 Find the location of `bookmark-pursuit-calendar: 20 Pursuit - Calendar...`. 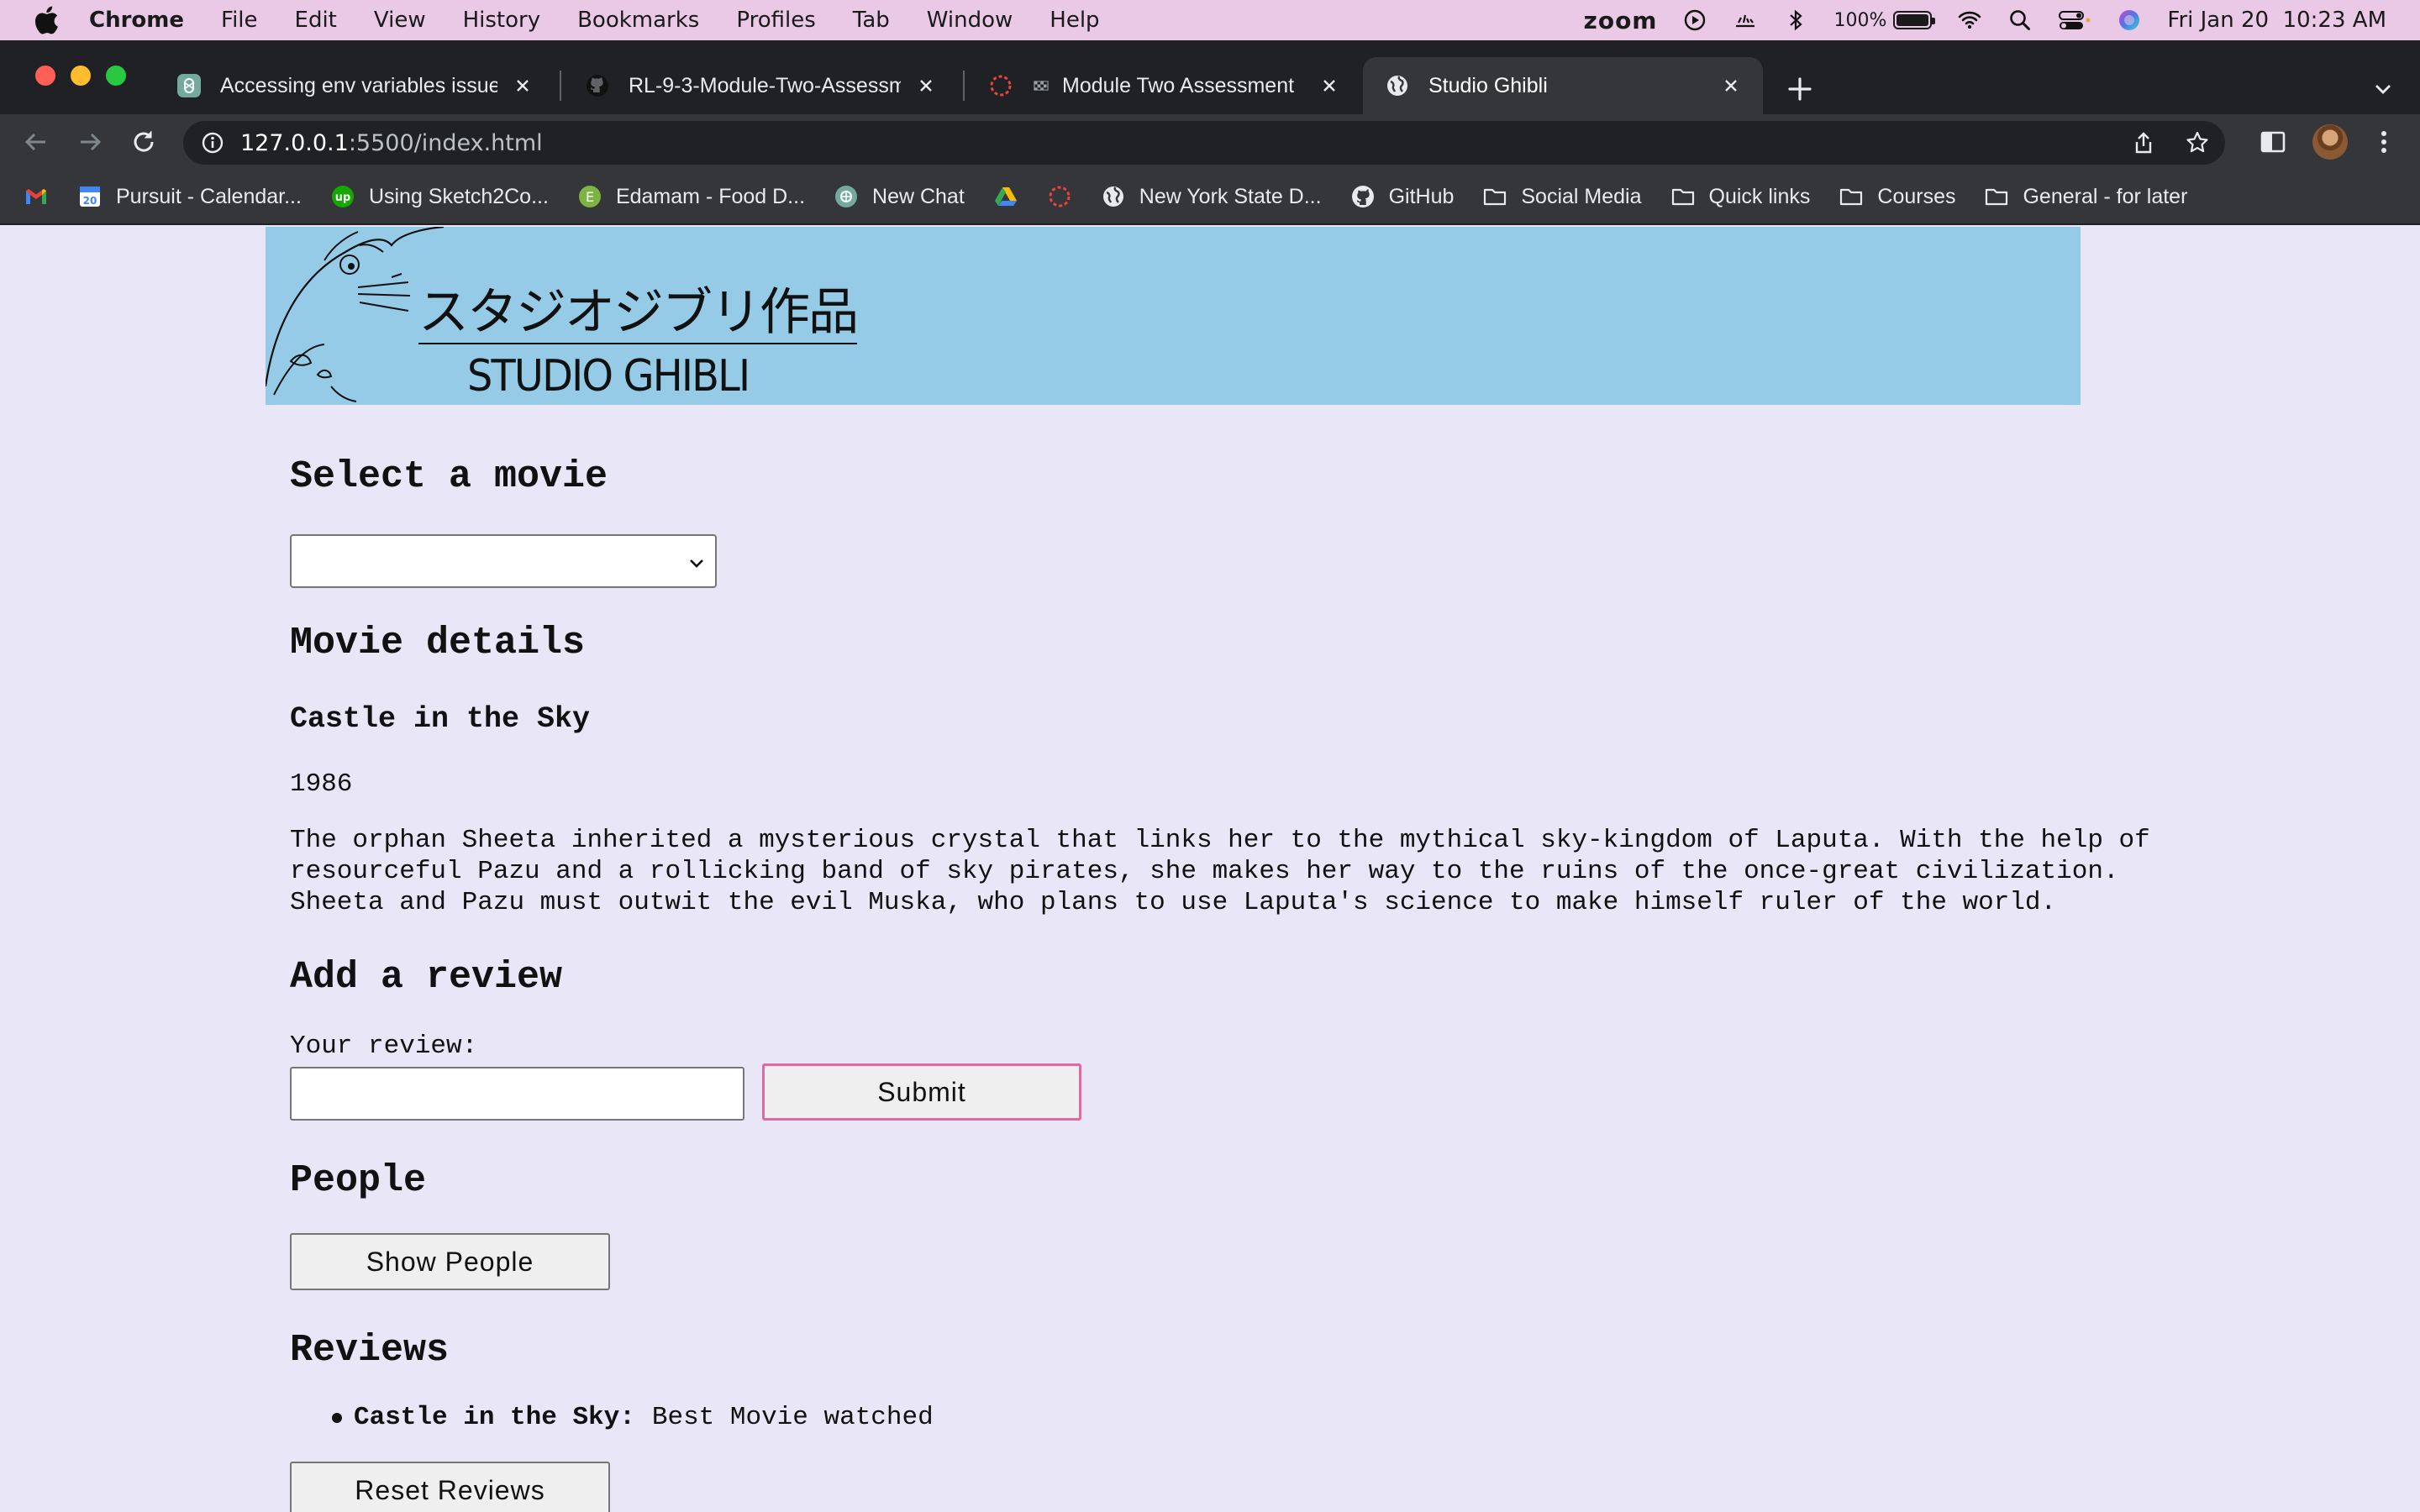

bookmark-pursuit-calendar: 20 Pursuit - Calendar... is located at coordinates (189, 196).